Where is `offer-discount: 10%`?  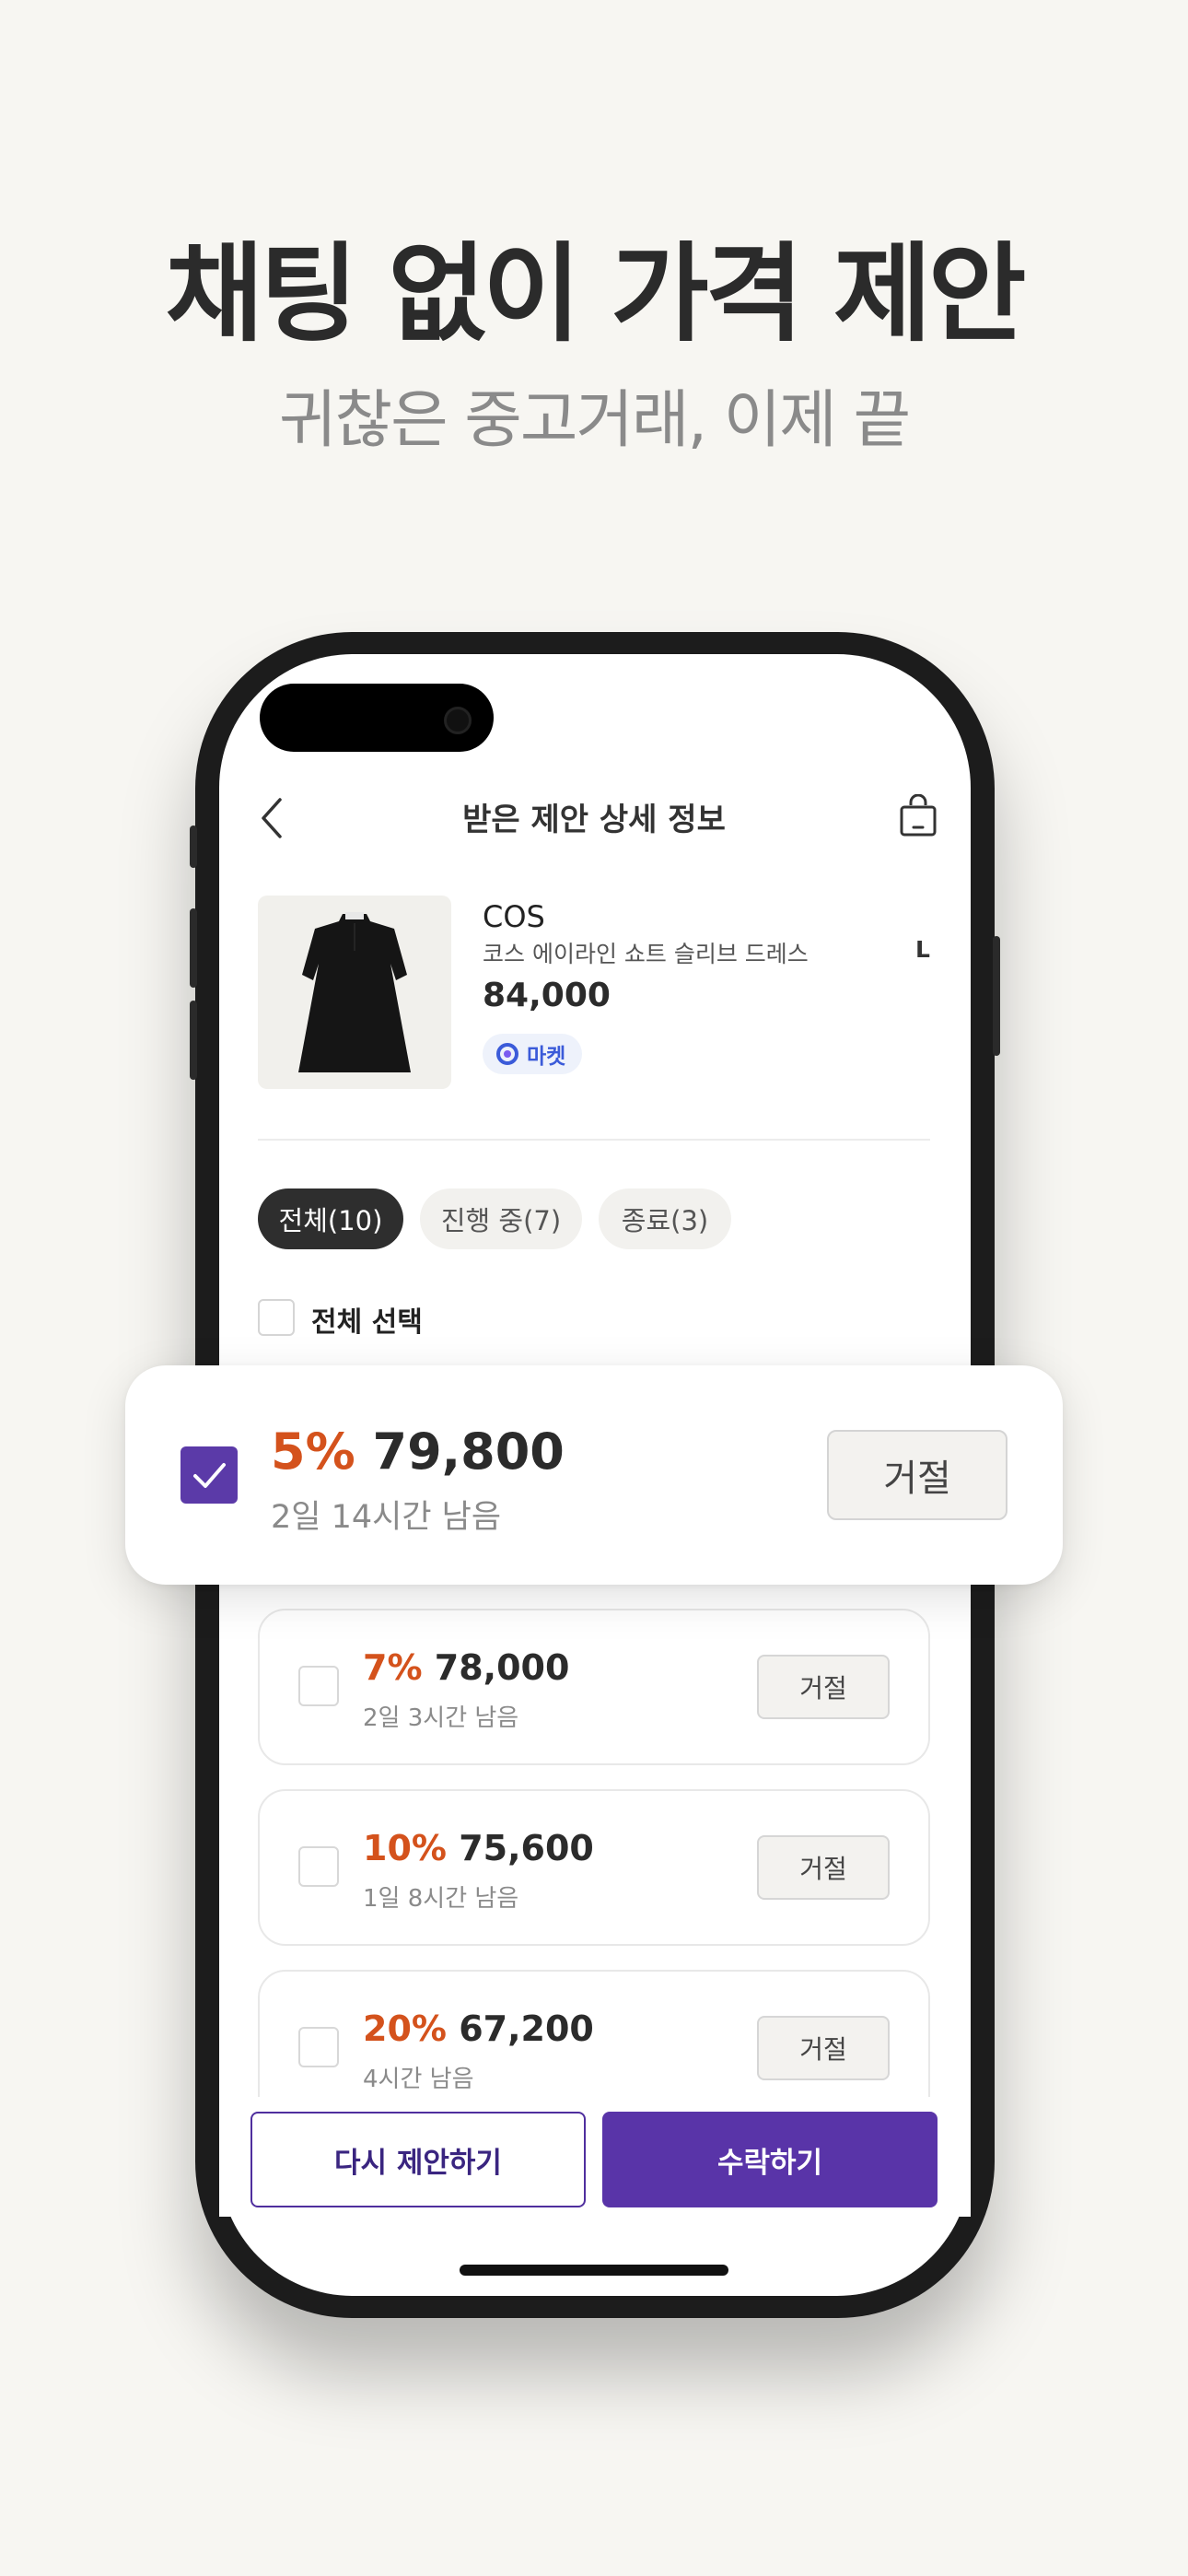
offer-discount: 10% is located at coordinates (405, 1848).